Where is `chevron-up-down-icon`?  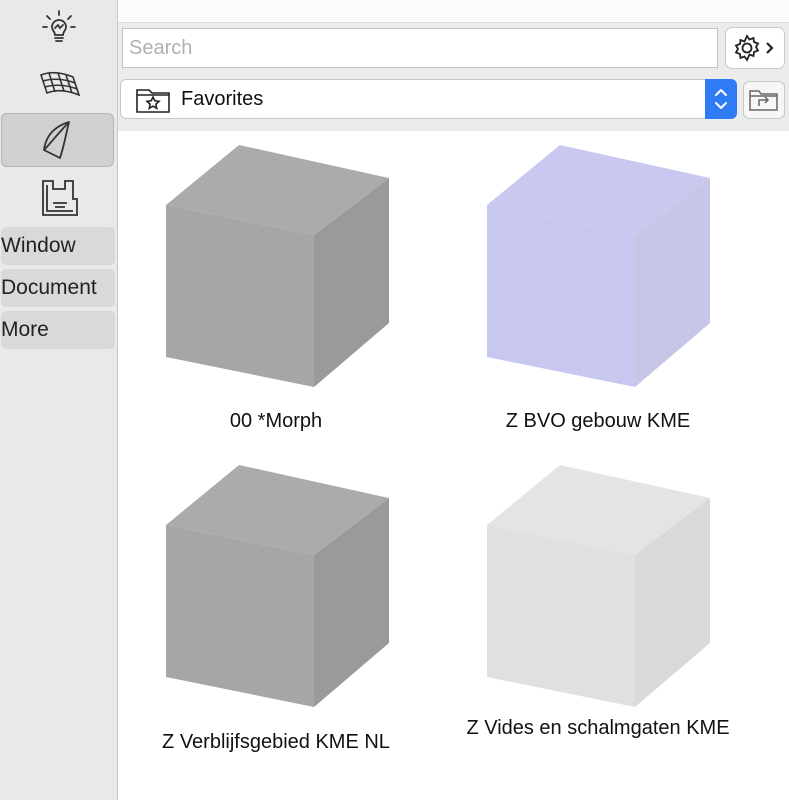
chevron-up-down-icon is located at coordinates (721, 99).